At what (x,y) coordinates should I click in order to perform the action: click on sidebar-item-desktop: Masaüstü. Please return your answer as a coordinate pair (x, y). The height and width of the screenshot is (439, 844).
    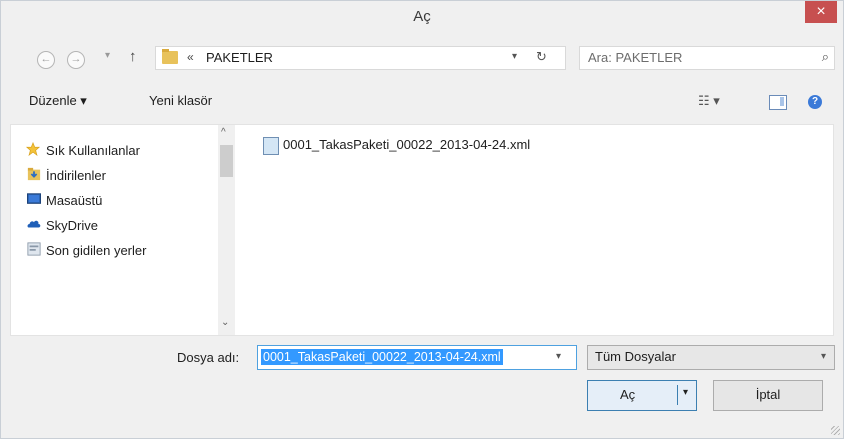
    Looking at the image, I should click on (74, 200).